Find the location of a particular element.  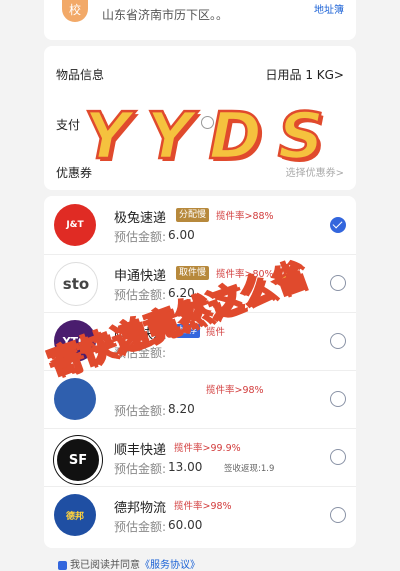

courier-item-jt: J&T 极兔速递 分配慢 揽件率>88% 预估金额: 6.00 is located at coordinates (200, 225).